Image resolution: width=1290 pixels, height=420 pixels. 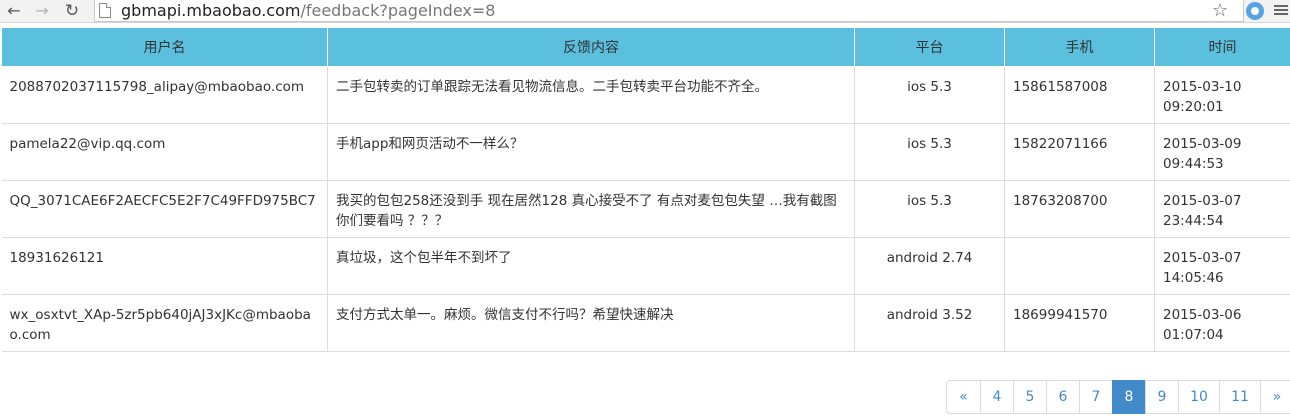 What do you see at coordinates (164, 208) in the screenshot?
I see `cell-user: QQ_3071CAE6F2AECFC5E2F7C49FFD975BC7` at bounding box center [164, 208].